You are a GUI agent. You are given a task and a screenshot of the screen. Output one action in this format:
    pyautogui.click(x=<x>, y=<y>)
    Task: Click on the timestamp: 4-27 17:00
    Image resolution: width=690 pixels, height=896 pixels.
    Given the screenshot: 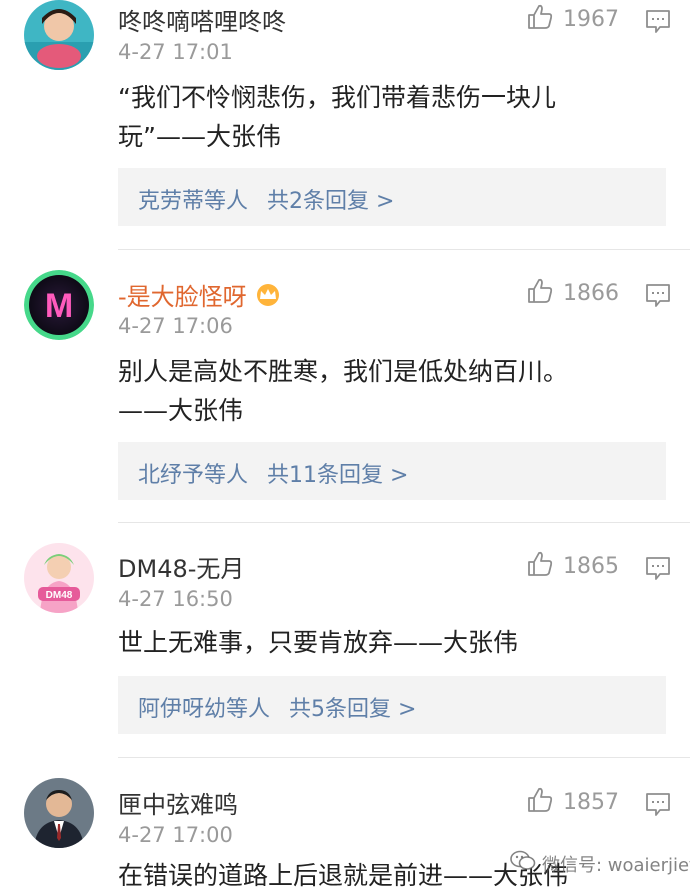 What is the action you would take?
    pyautogui.click(x=175, y=835)
    